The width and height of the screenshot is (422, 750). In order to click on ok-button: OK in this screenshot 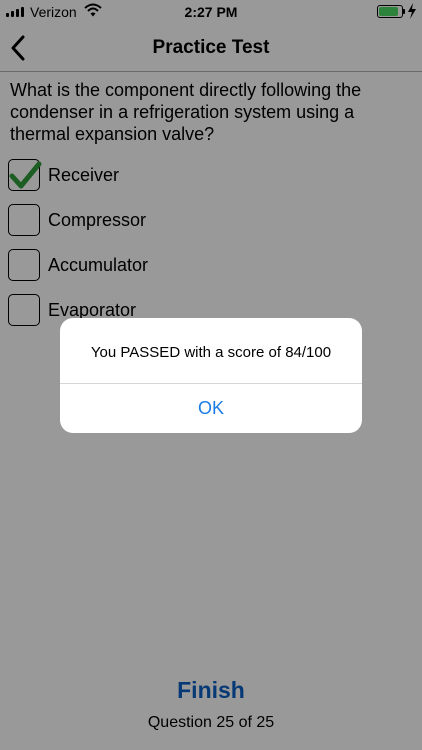, I will do `click(211, 408)`.